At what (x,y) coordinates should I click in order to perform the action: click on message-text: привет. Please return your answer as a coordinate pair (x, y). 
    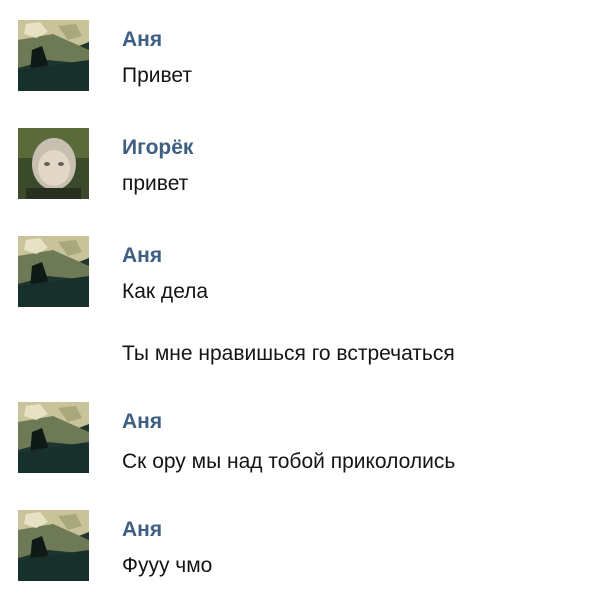
    Looking at the image, I should click on (155, 183).